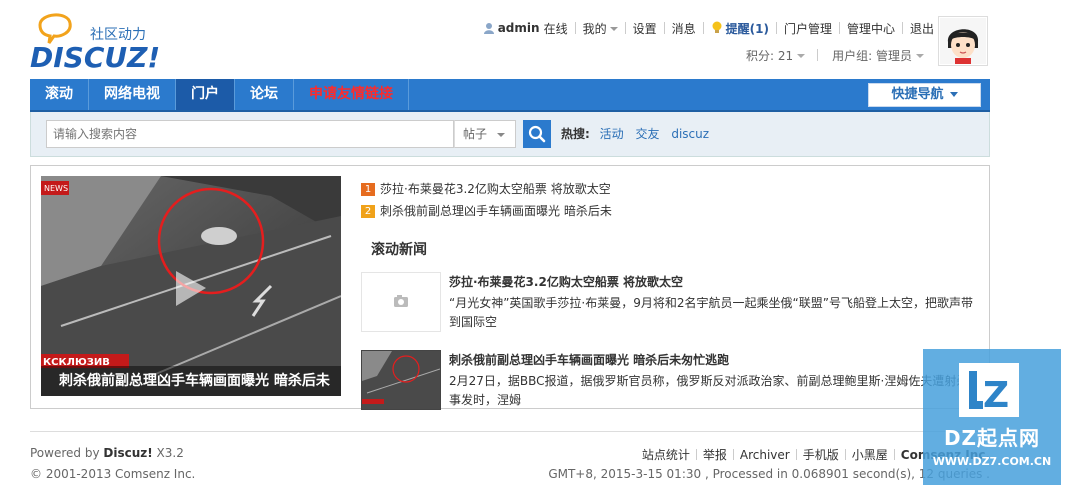  I want to click on nav-item-forum: 论坛, so click(264, 94).